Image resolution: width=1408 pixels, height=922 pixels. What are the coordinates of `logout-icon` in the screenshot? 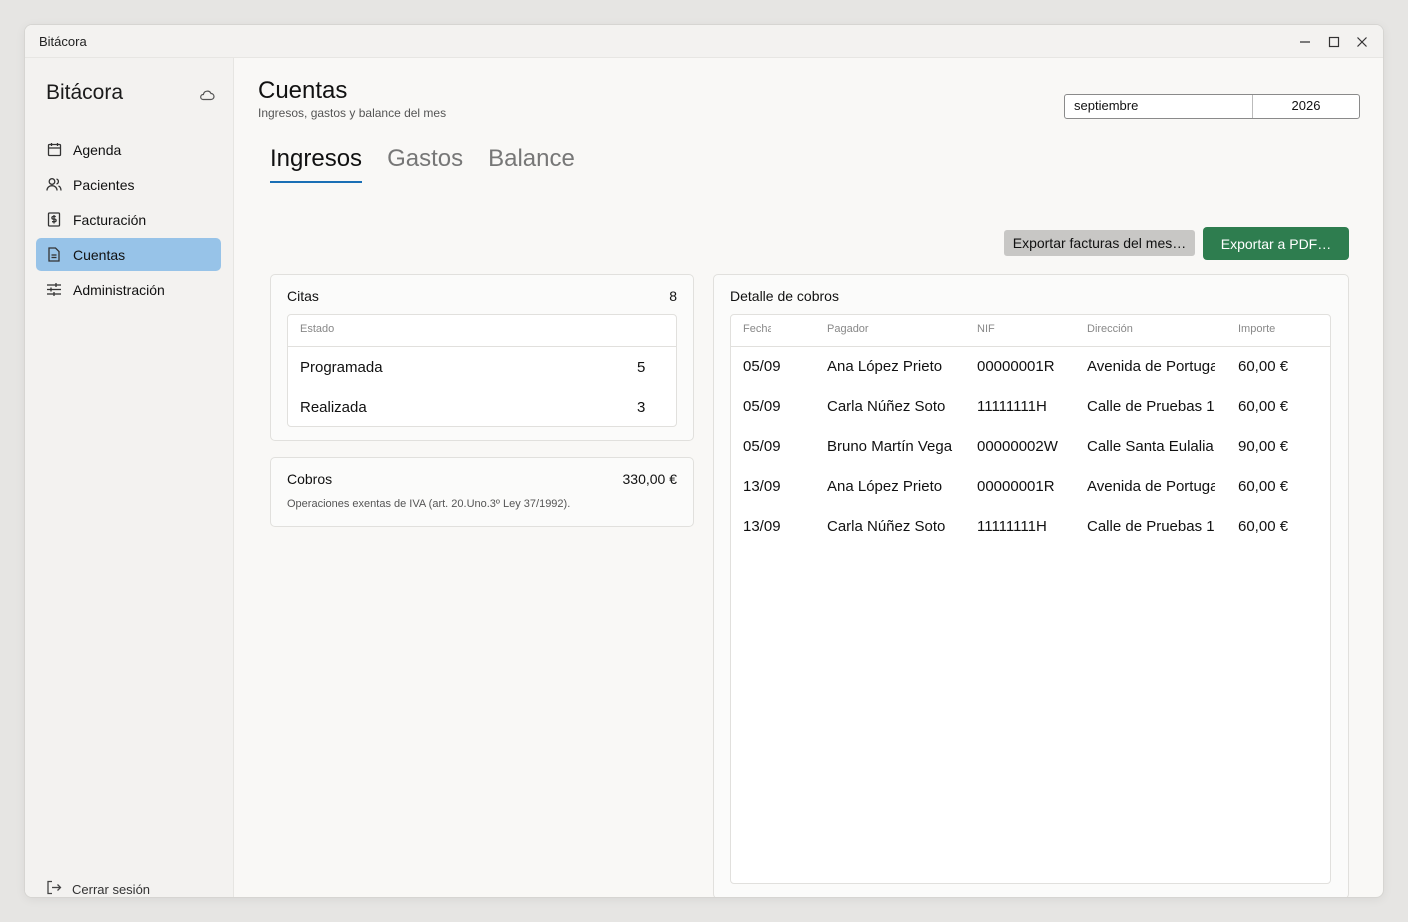 It's located at (54, 888).